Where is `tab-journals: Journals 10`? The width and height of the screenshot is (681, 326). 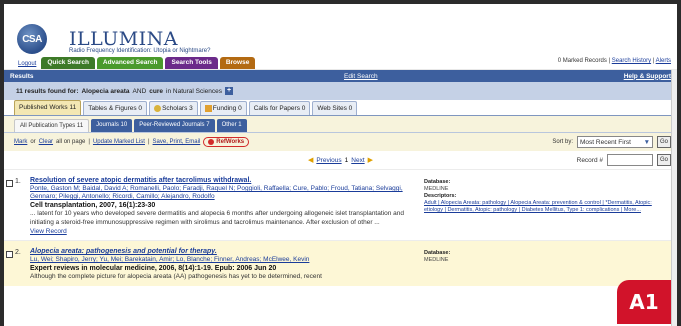 tab-journals: Journals 10 is located at coordinates (112, 125).